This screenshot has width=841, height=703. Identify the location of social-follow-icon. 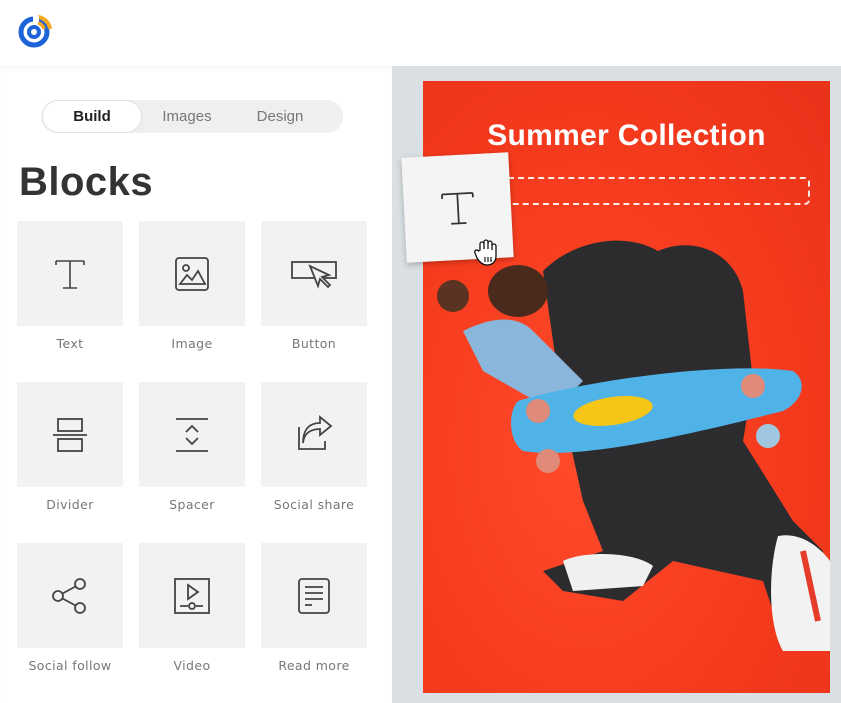
(69, 595).